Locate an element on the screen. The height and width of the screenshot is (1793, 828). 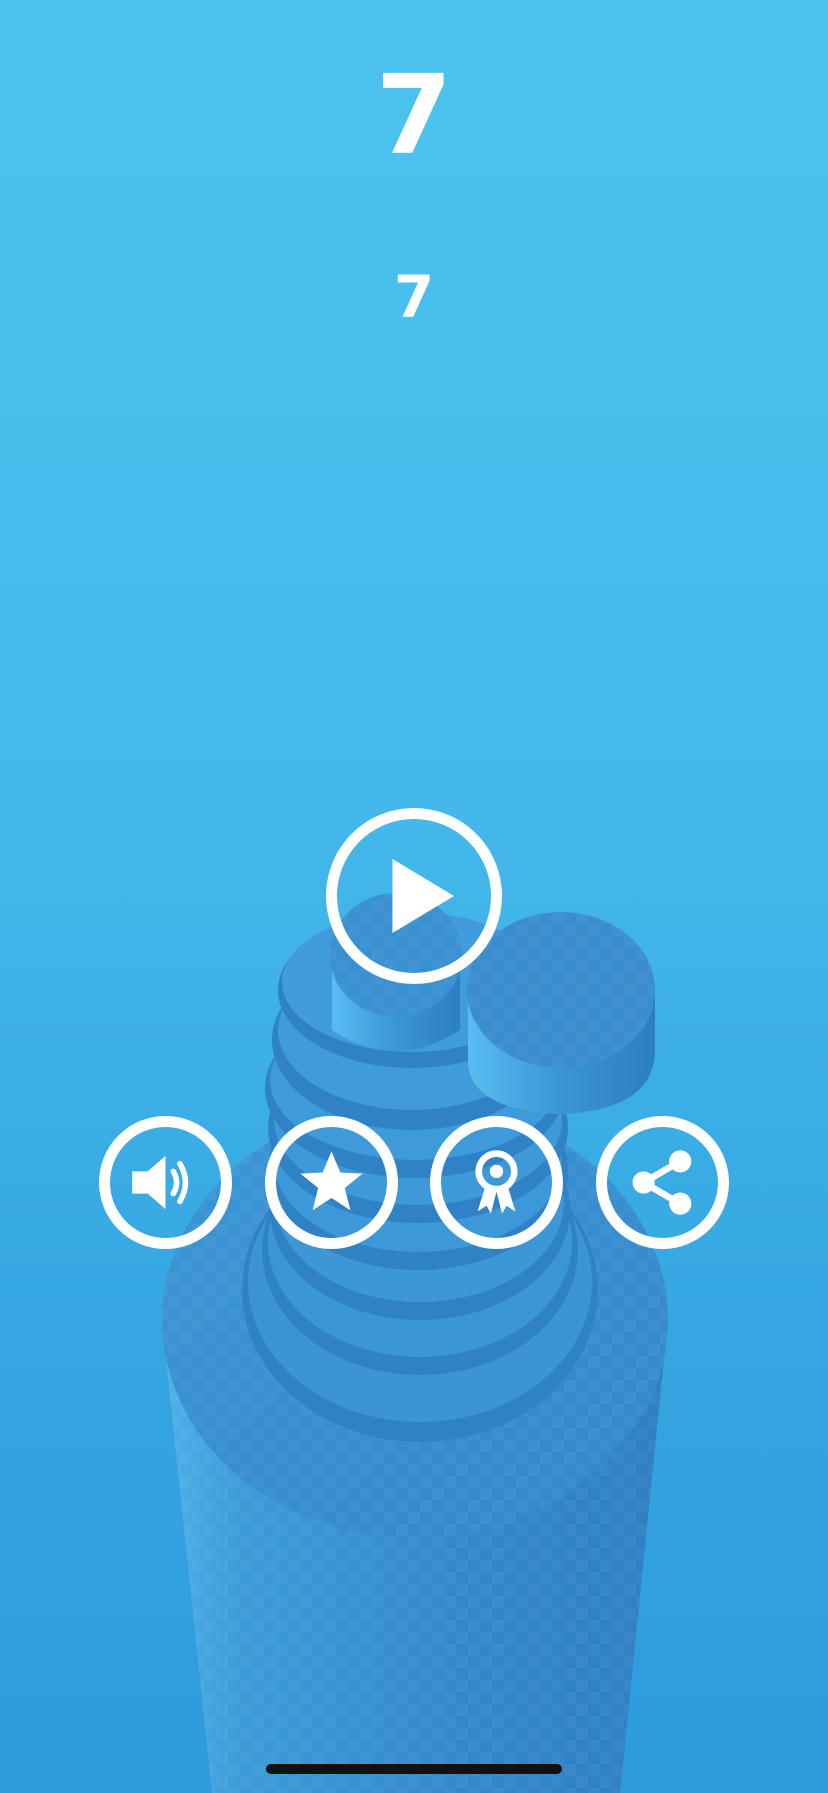
sound-toggle-button is located at coordinates (165, 1182).